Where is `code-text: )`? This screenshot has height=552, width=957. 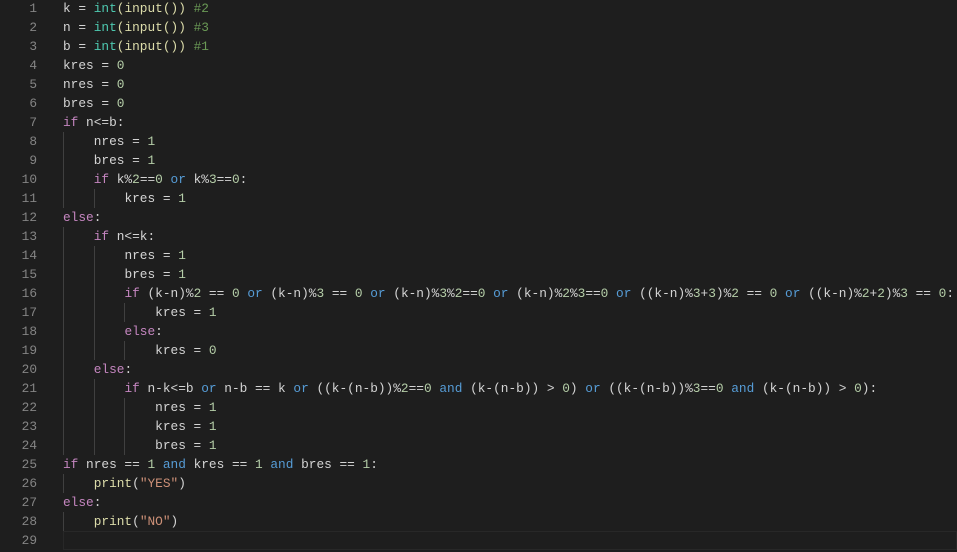
code-text: ) is located at coordinates (573, 388).